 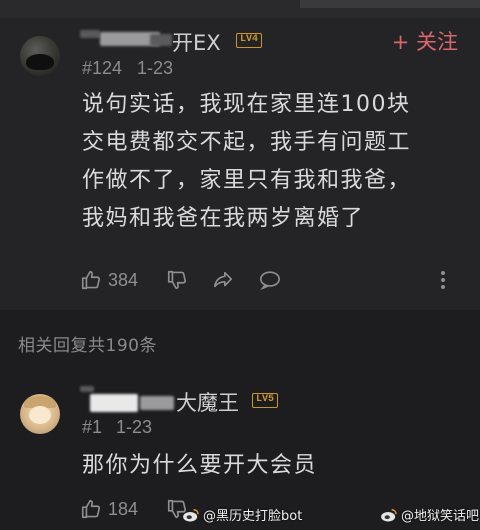 I want to click on reply-button, so click(x=270, y=280).